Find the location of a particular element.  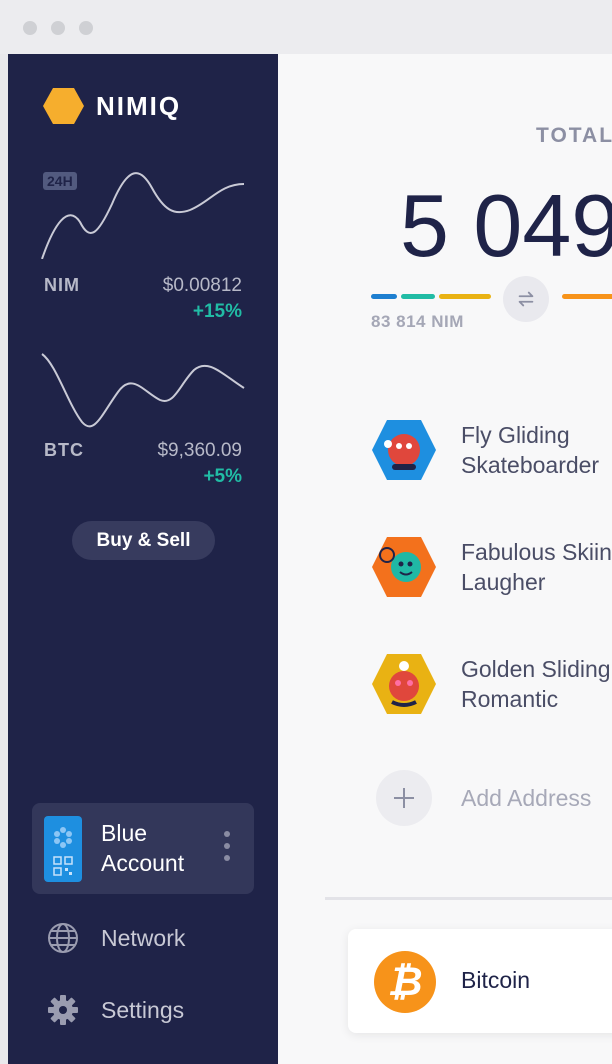

bitcoin-card: ₿ Bitcoin is located at coordinates (480, 981).